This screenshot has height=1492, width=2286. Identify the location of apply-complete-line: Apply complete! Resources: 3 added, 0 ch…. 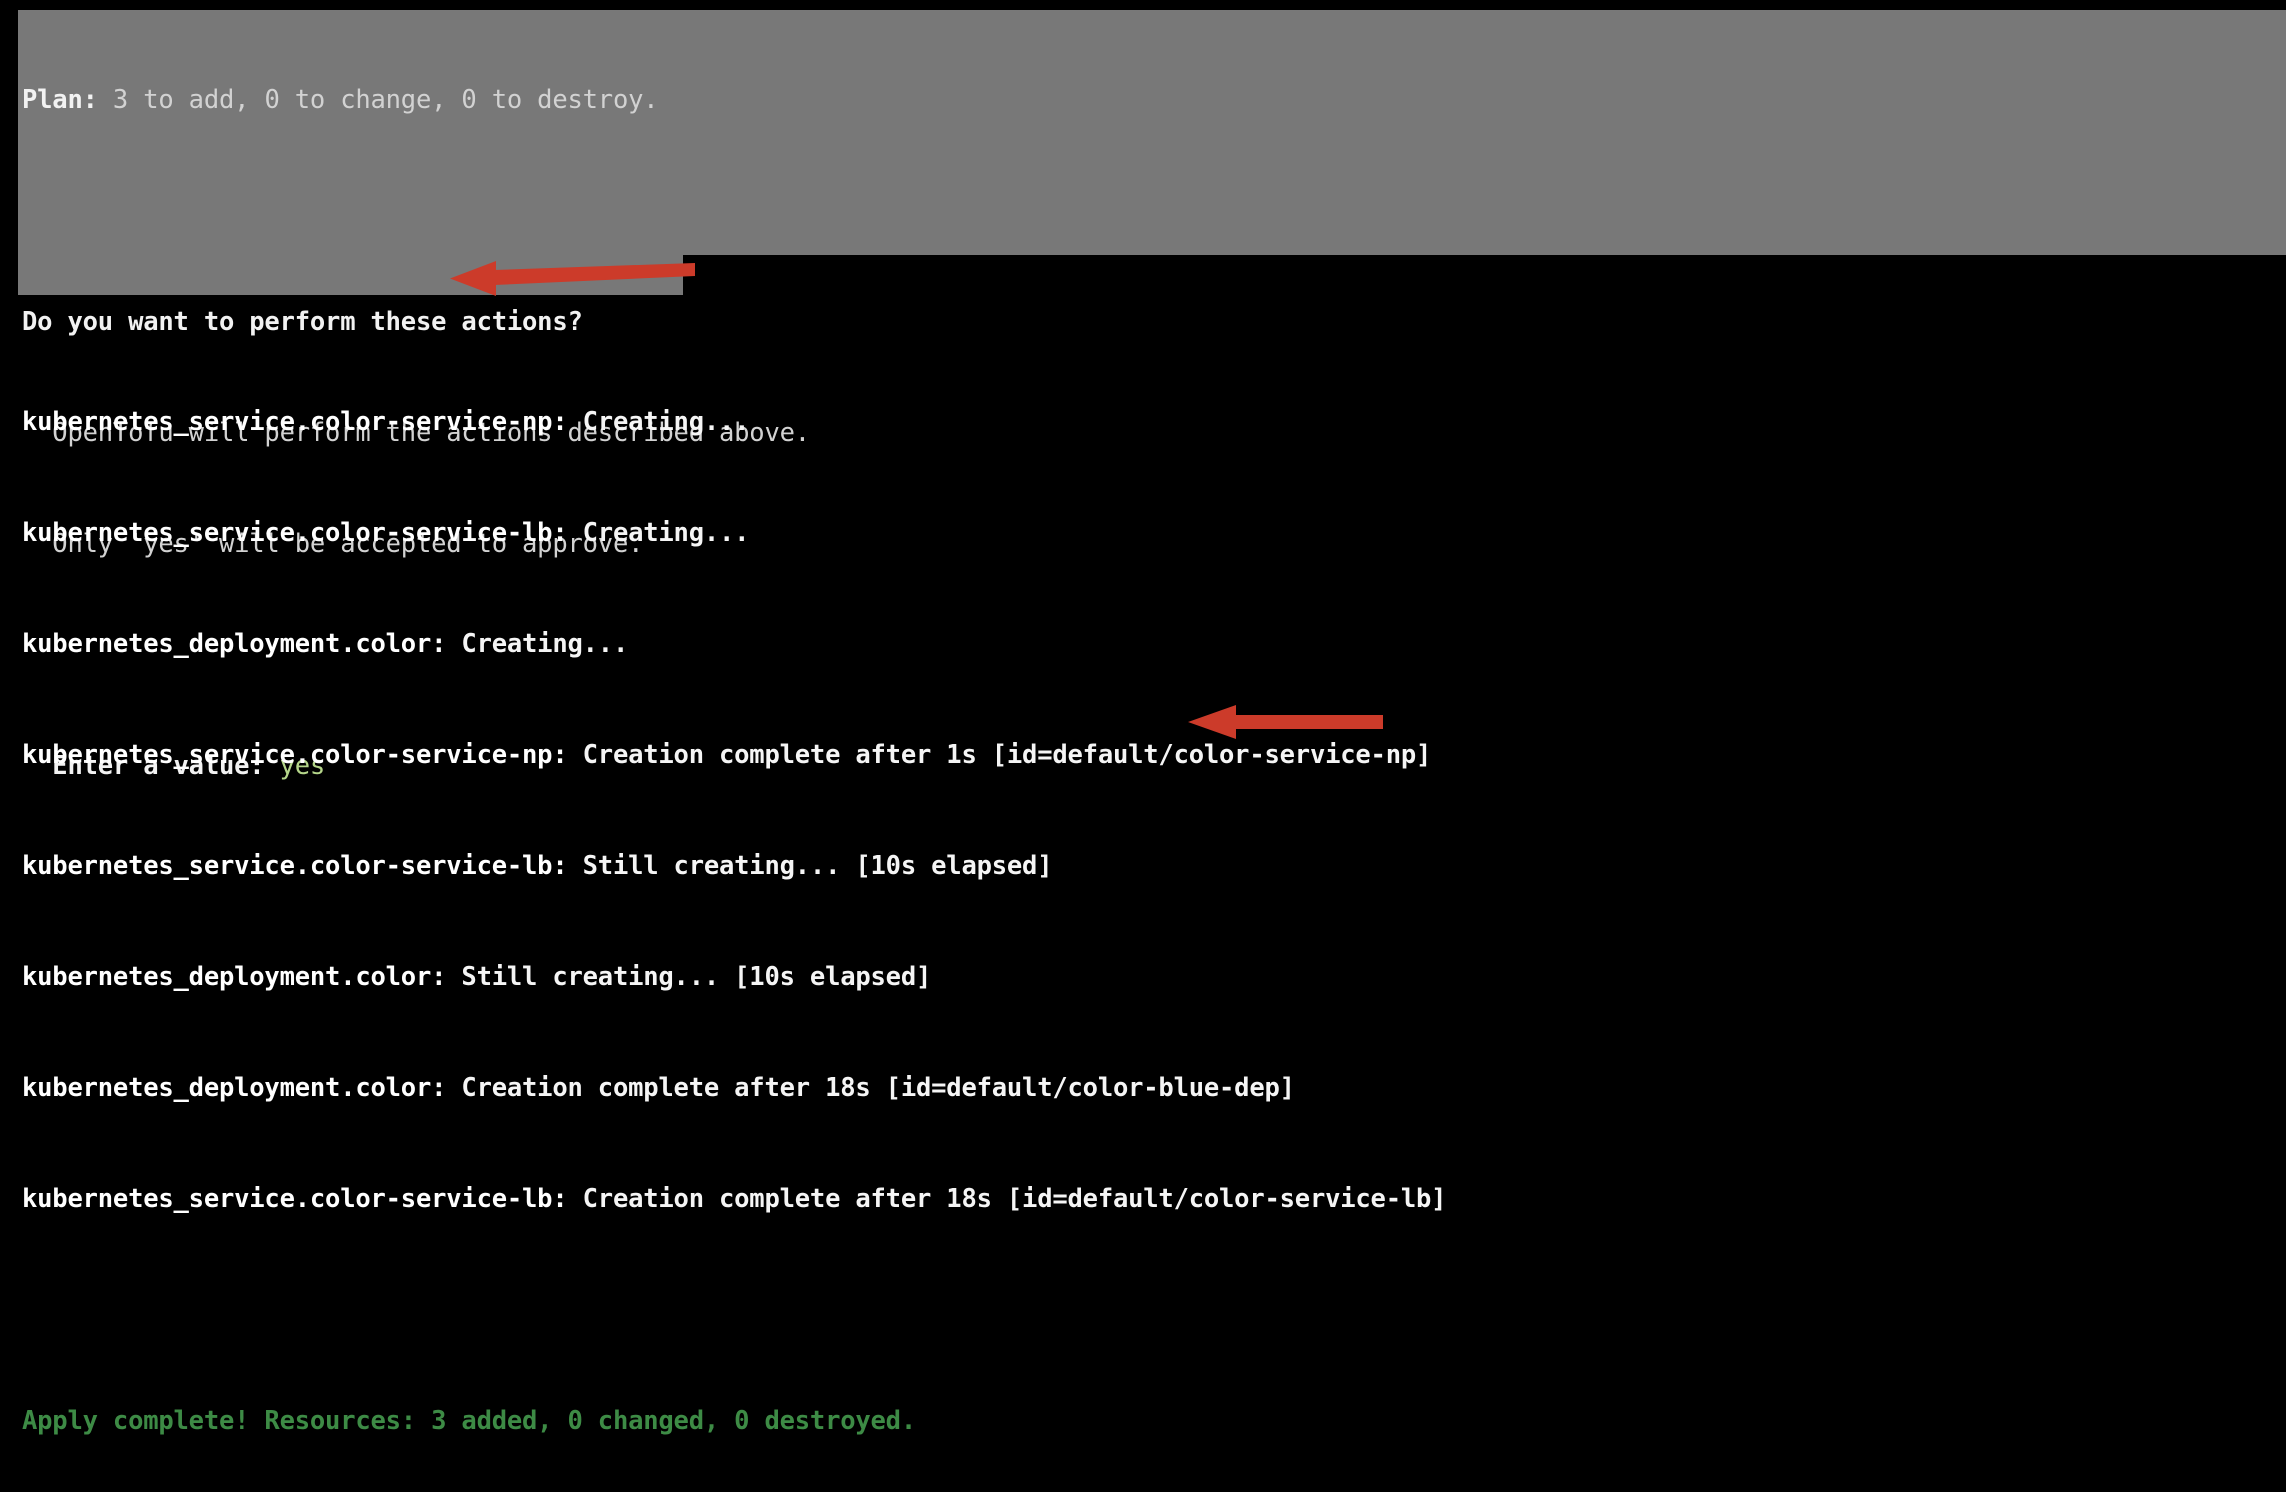
(734, 1421).